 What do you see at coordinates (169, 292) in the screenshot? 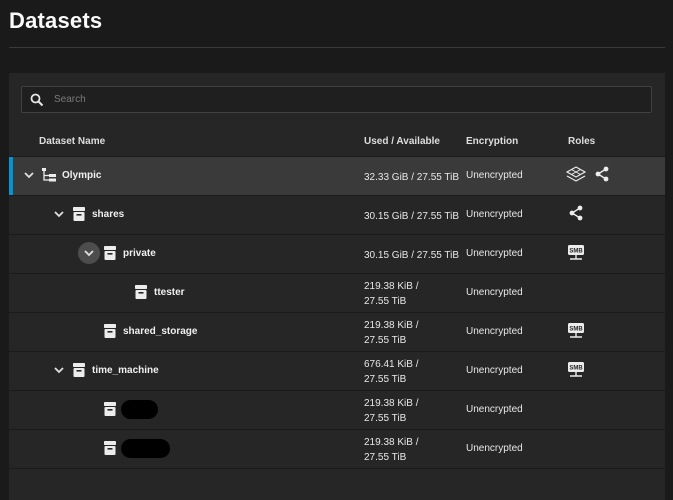
I see `dataset-name: ttester` at bounding box center [169, 292].